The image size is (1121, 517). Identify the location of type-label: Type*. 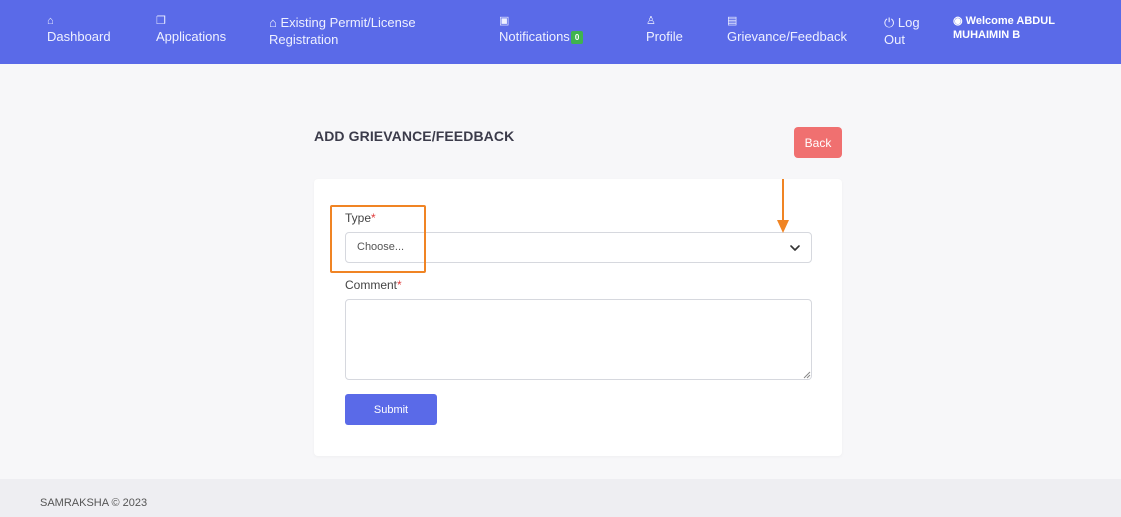
(360, 218).